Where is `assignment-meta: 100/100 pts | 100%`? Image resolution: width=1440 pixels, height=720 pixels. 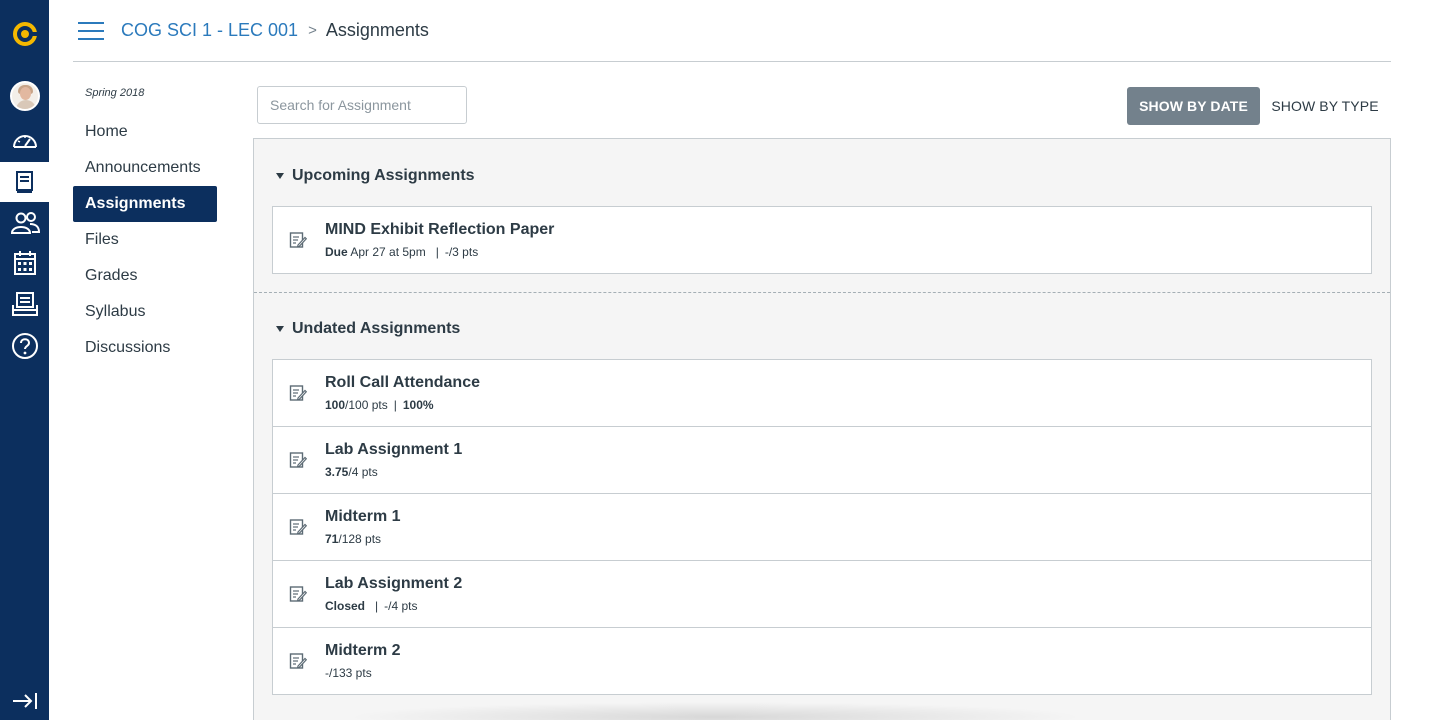 assignment-meta: 100/100 pts | 100% is located at coordinates (379, 405).